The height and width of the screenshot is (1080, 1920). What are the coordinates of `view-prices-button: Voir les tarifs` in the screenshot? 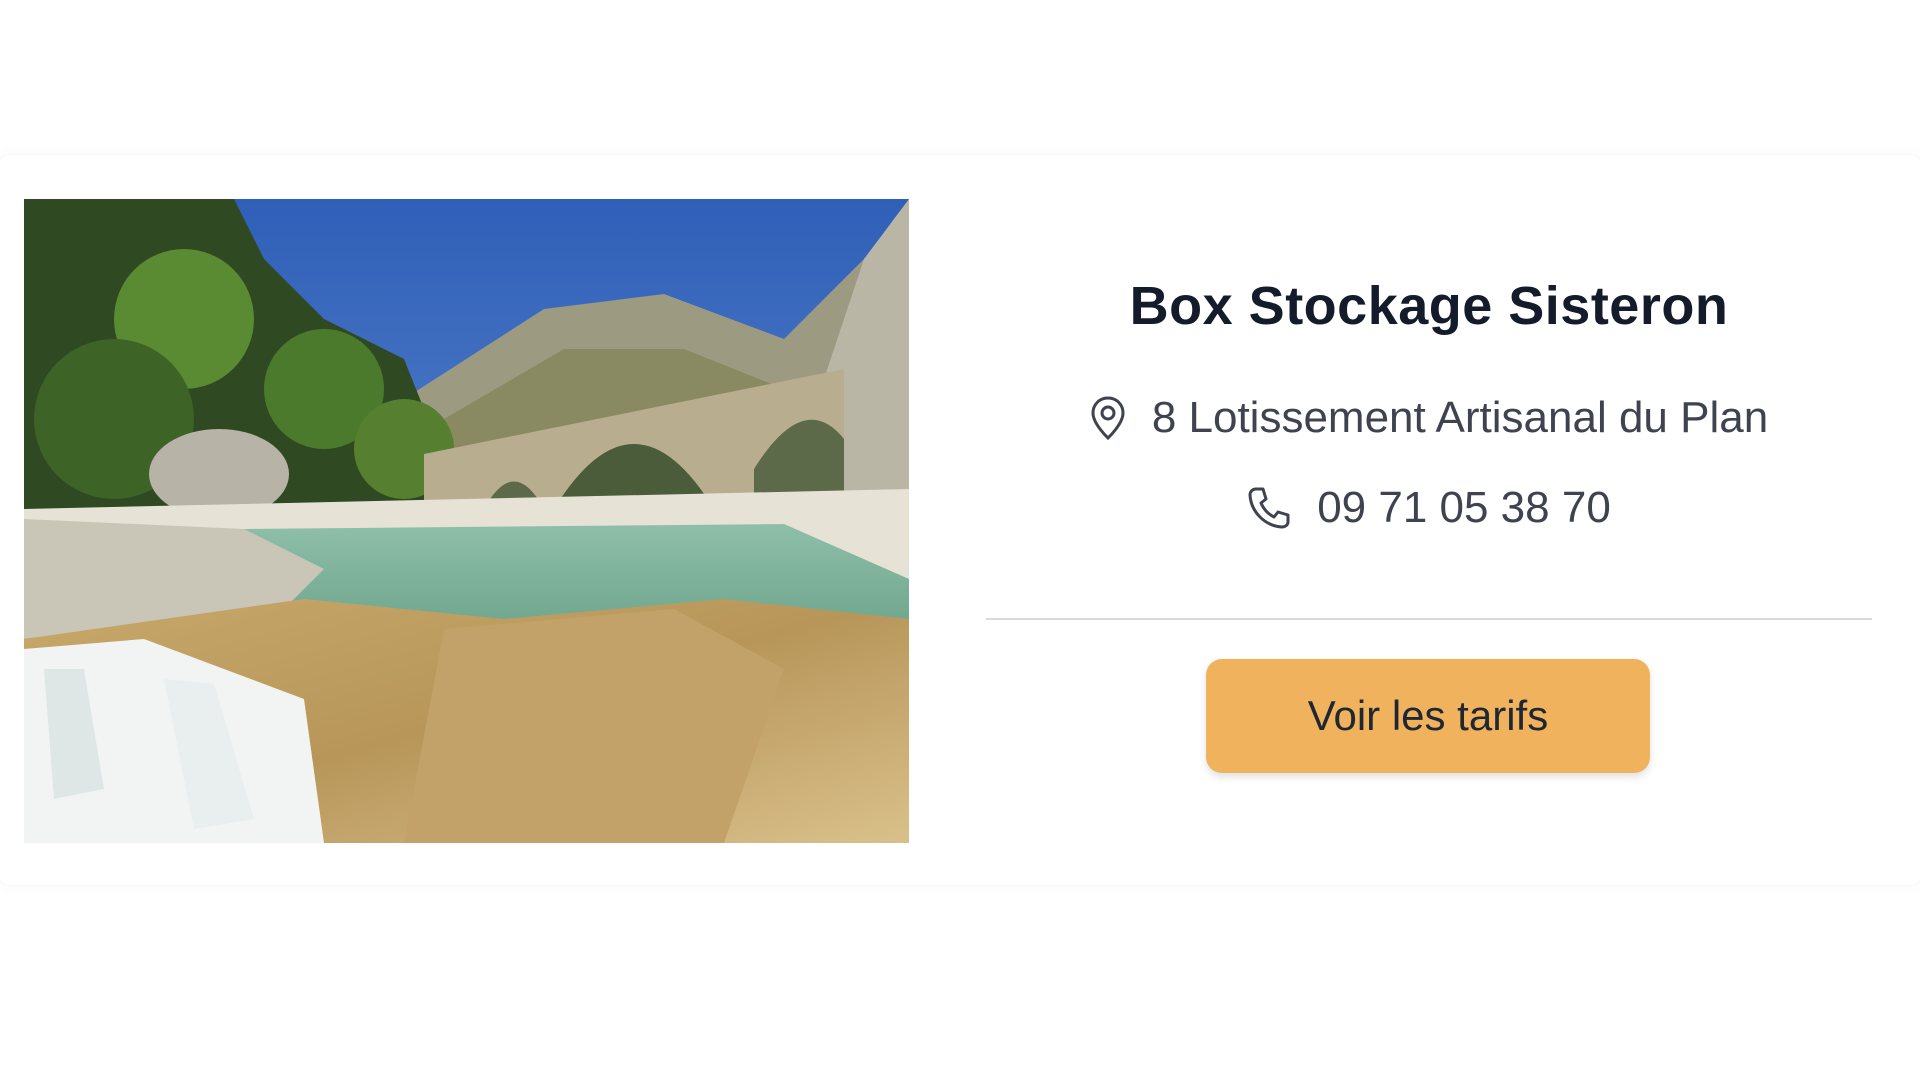 It's located at (1428, 716).